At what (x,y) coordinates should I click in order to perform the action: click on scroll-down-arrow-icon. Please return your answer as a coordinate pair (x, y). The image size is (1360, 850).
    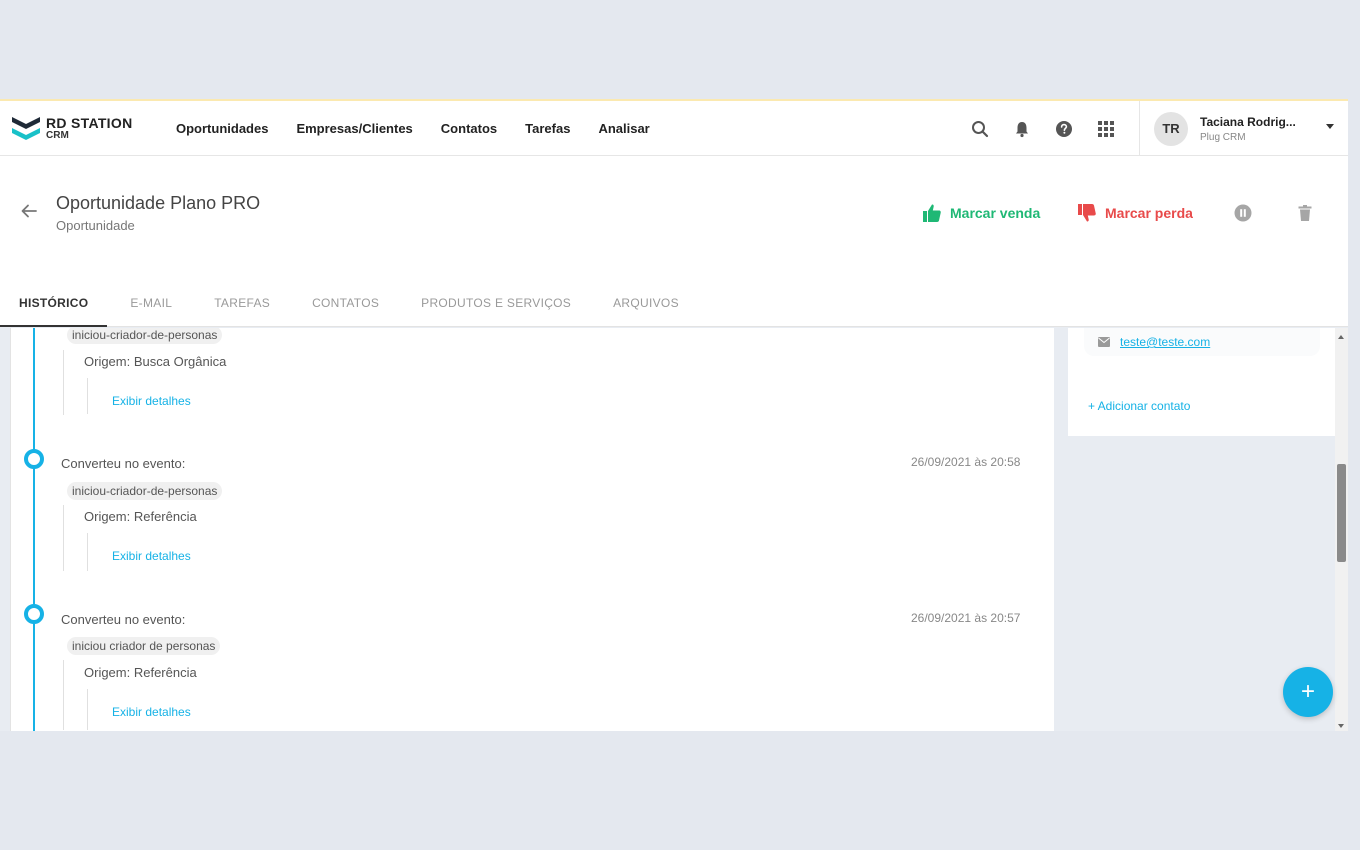
    Looking at the image, I should click on (1341, 726).